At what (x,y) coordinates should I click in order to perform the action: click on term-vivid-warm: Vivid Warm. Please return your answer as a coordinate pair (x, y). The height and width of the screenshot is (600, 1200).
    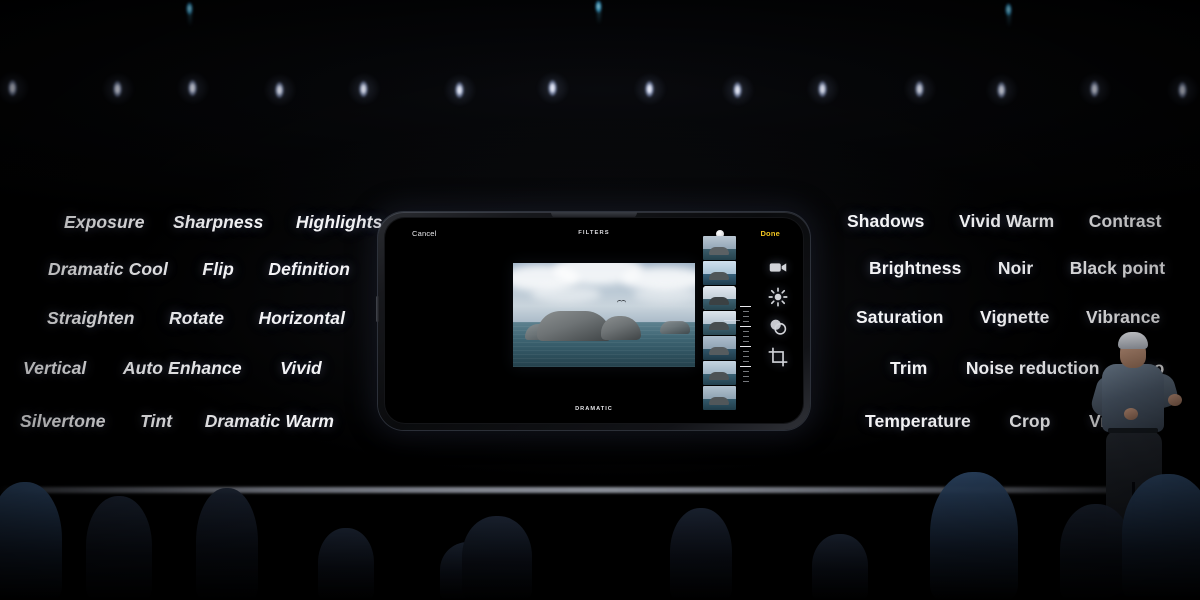
    Looking at the image, I should click on (1006, 221).